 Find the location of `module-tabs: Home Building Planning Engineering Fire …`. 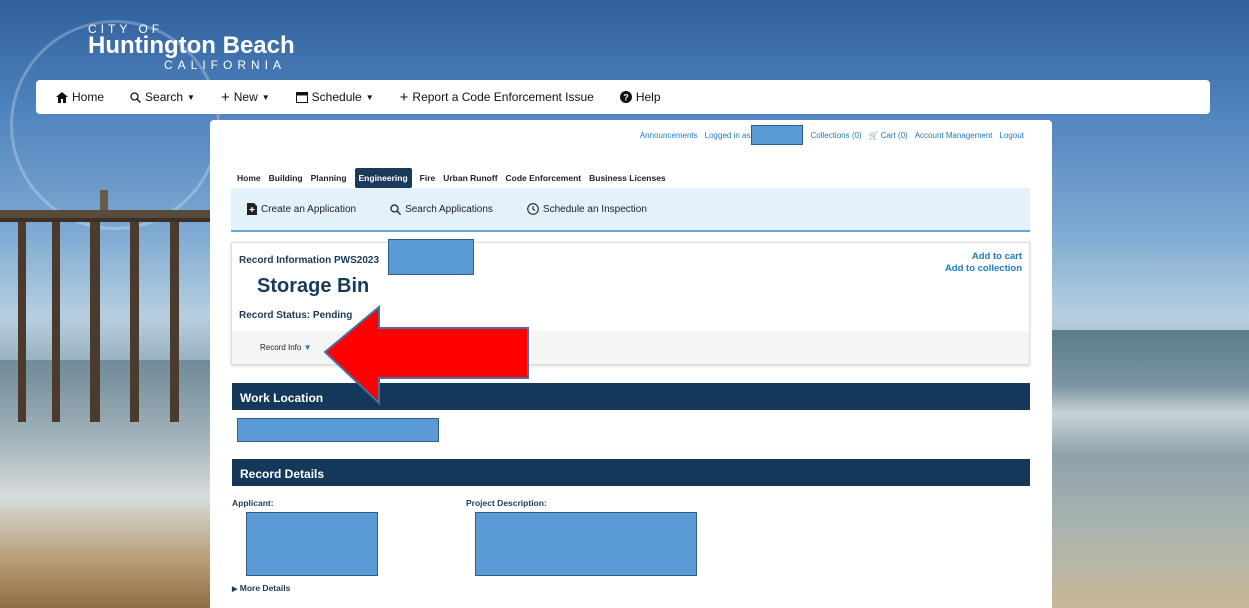

module-tabs: Home Building Planning Engineering Fire … is located at coordinates (451, 178).